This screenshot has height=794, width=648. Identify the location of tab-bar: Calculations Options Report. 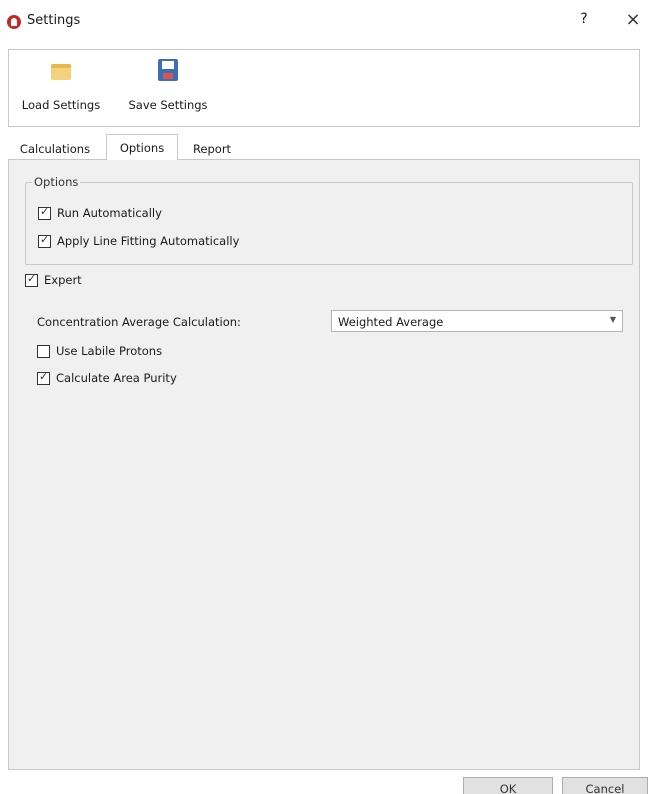
(324, 147).